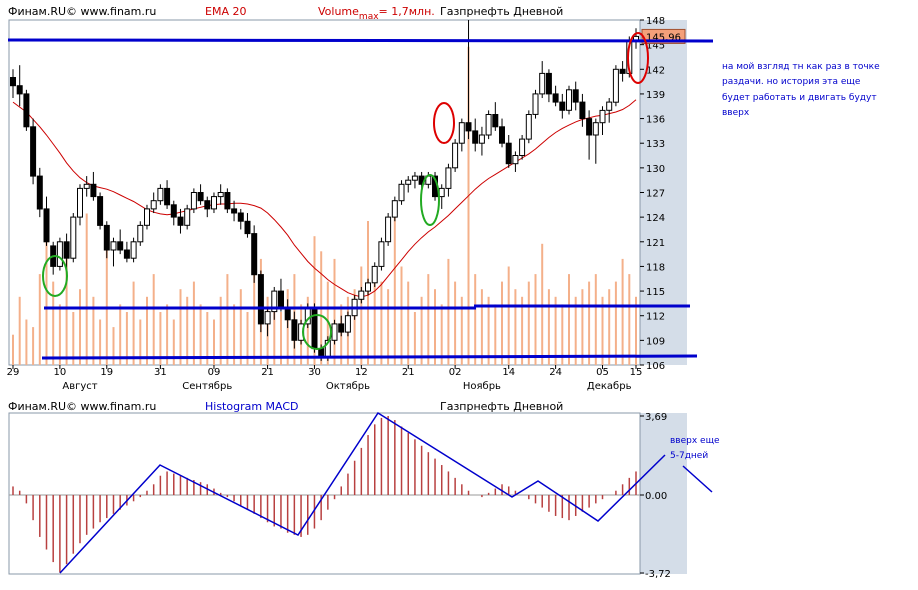 This screenshot has width=918, height=590. Describe the element at coordinates (360, 40) in the screenshot. I see `resistance-line` at that location.